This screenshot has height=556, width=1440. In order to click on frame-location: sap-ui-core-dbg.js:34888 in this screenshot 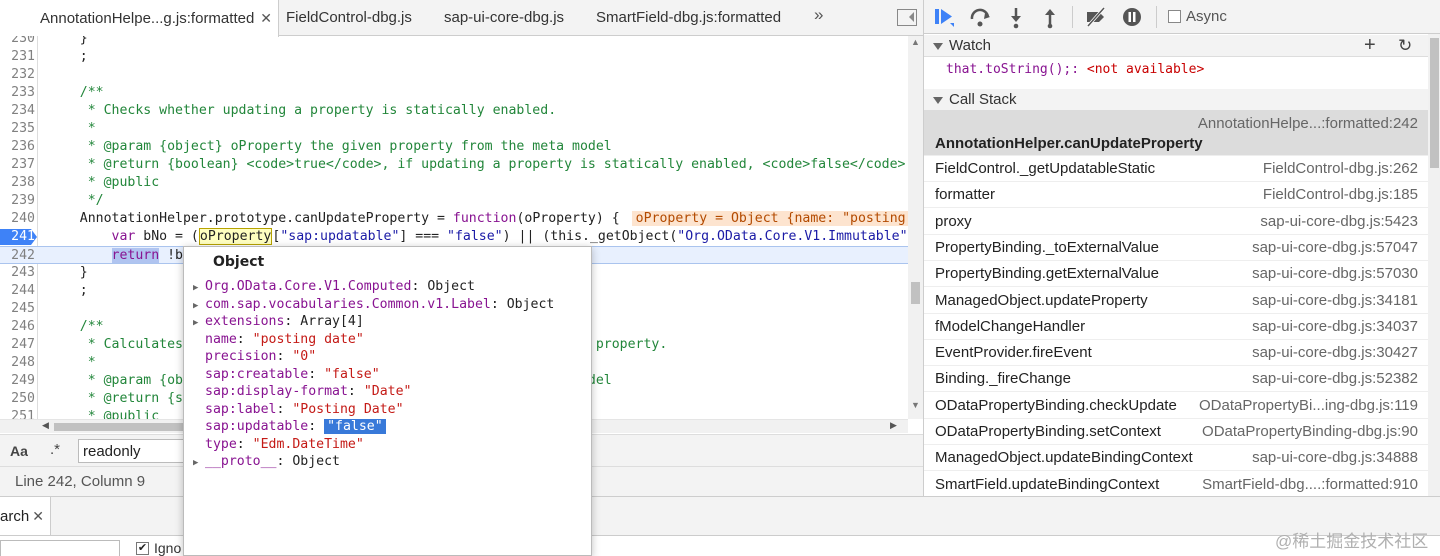, I will do `click(1335, 458)`.